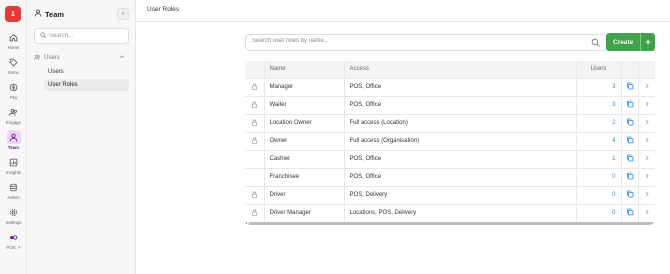  Describe the element at coordinates (13, 66) in the screenshot. I see `rail-item-items: Items` at that location.